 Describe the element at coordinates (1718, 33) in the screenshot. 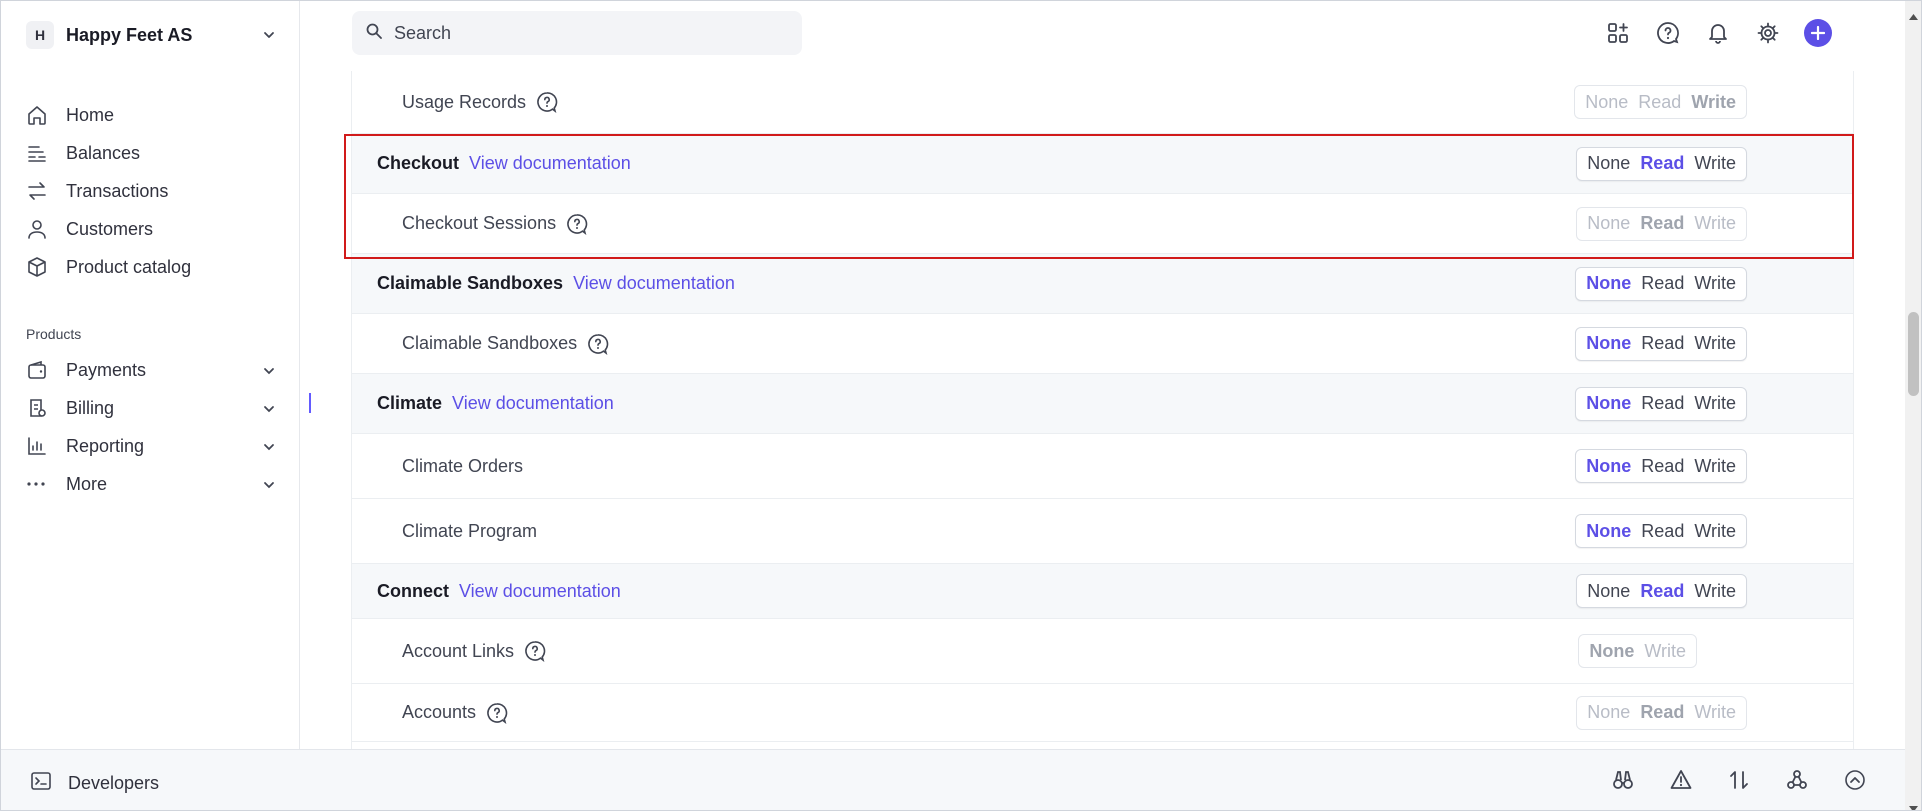

I see `notifications-icon` at that location.